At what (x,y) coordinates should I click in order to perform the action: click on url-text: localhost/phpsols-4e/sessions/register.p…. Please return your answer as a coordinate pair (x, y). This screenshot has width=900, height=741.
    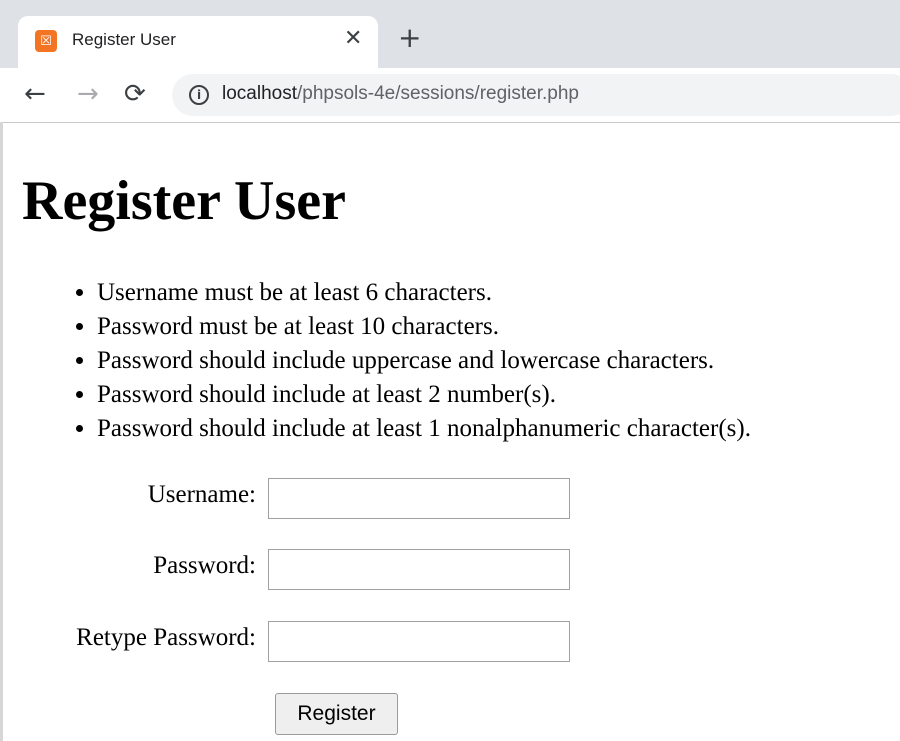
    Looking at the image, I should click on (400, 94).